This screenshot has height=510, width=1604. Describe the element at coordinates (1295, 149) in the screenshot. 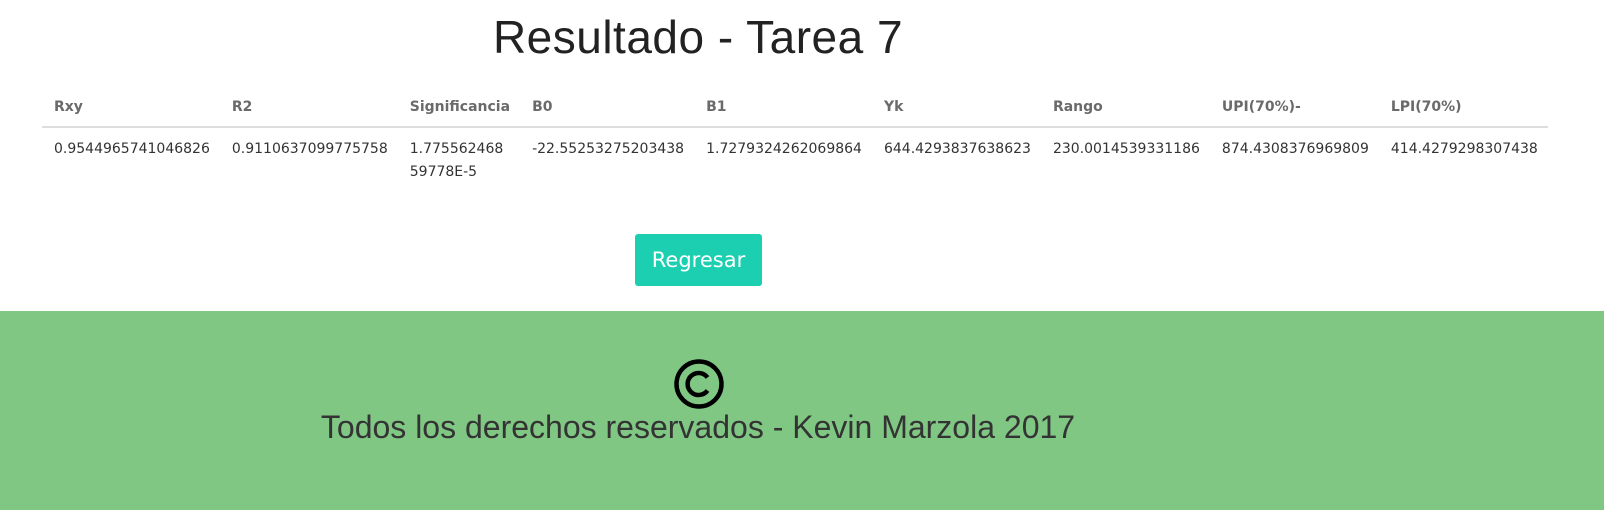

I see `cell-upi: 874.4308376969809` at that location.